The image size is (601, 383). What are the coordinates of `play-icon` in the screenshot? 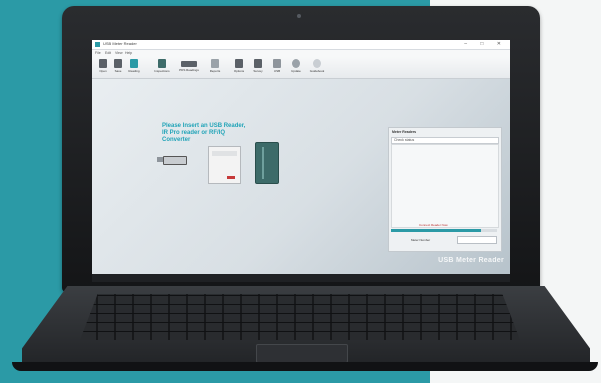 It's located at (134, 63).